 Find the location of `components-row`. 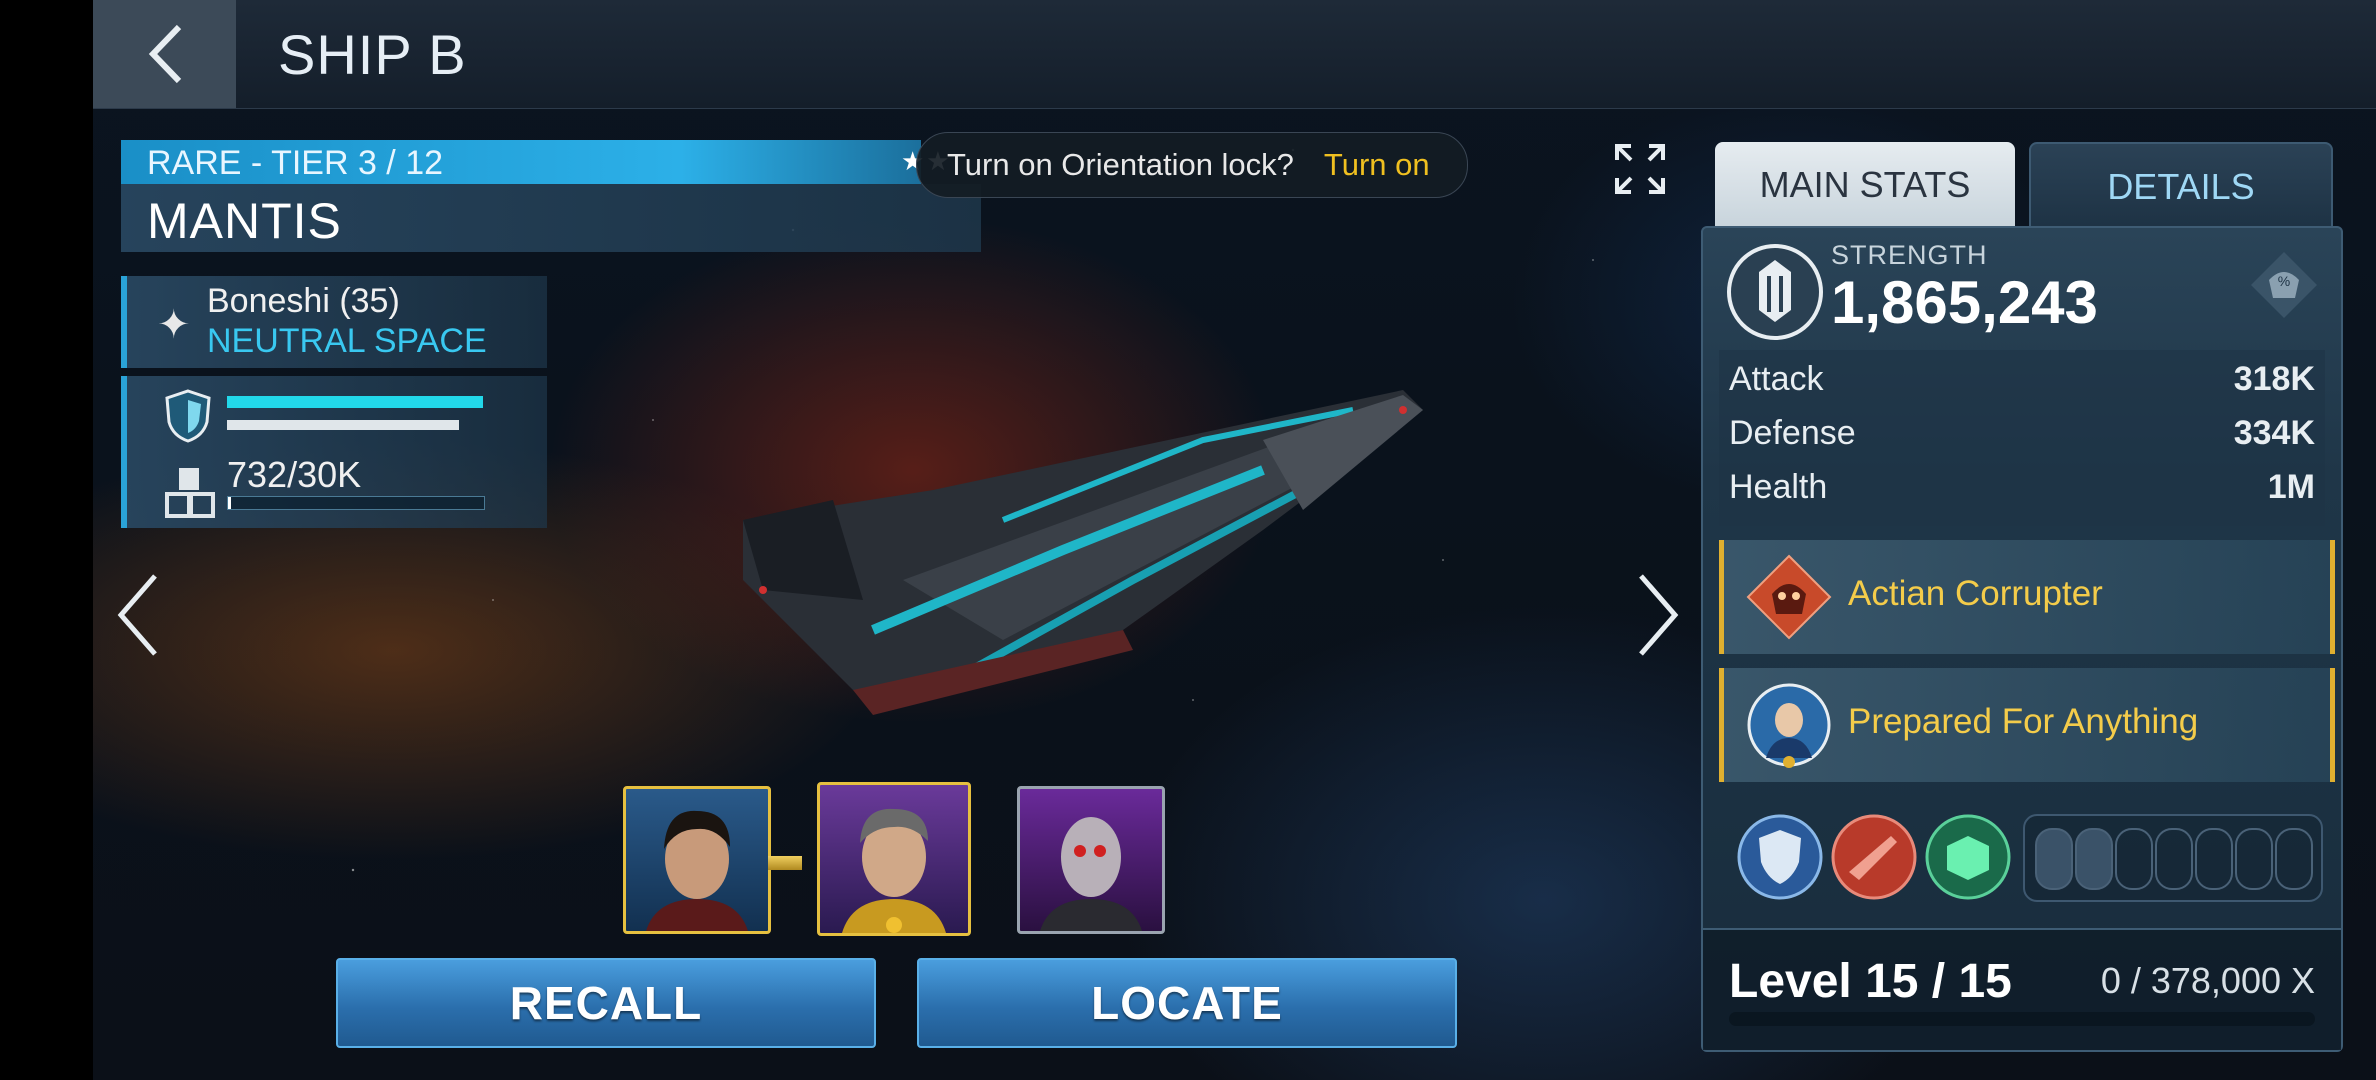

components-row is located at coordinates (2022, 858).